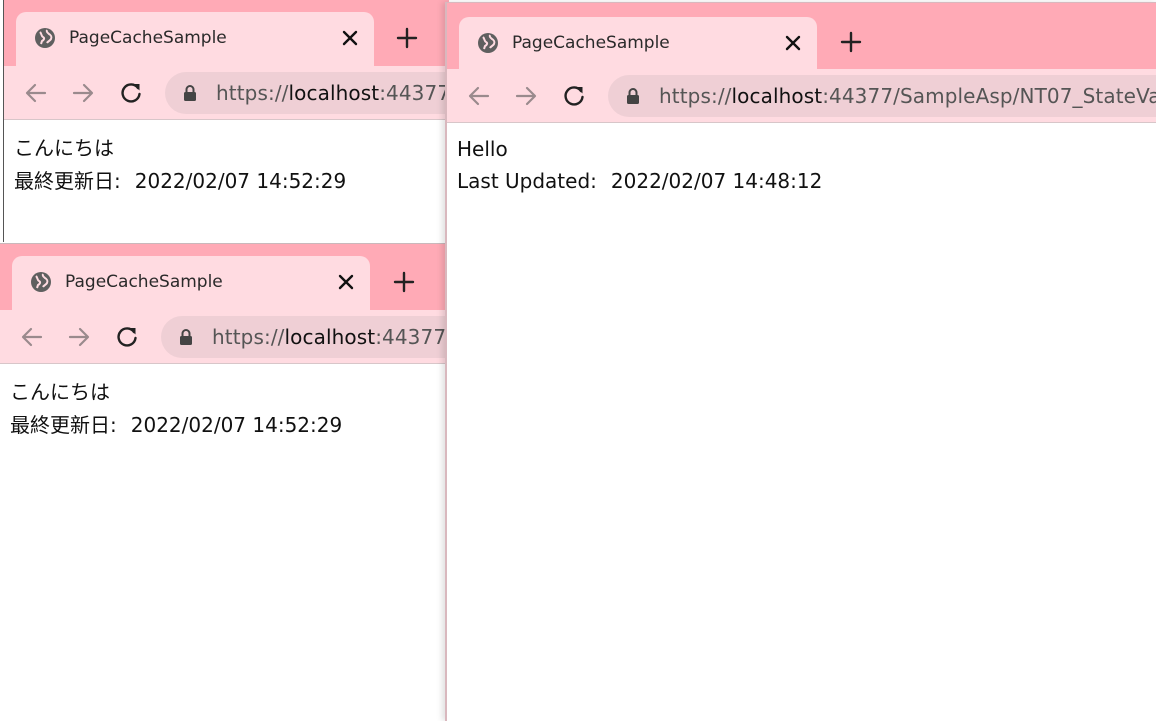  I want to click on greeting-text: Hello, so click(482, 149).